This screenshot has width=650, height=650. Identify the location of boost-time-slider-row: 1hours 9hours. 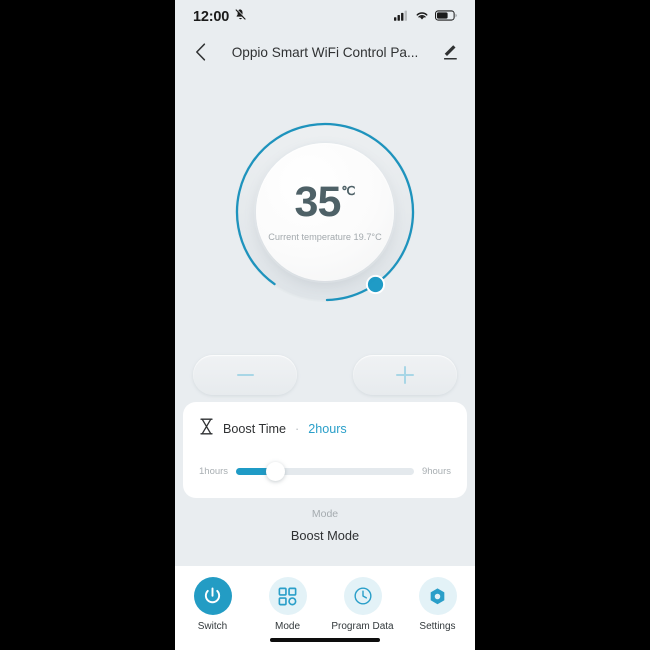
(325, 471).